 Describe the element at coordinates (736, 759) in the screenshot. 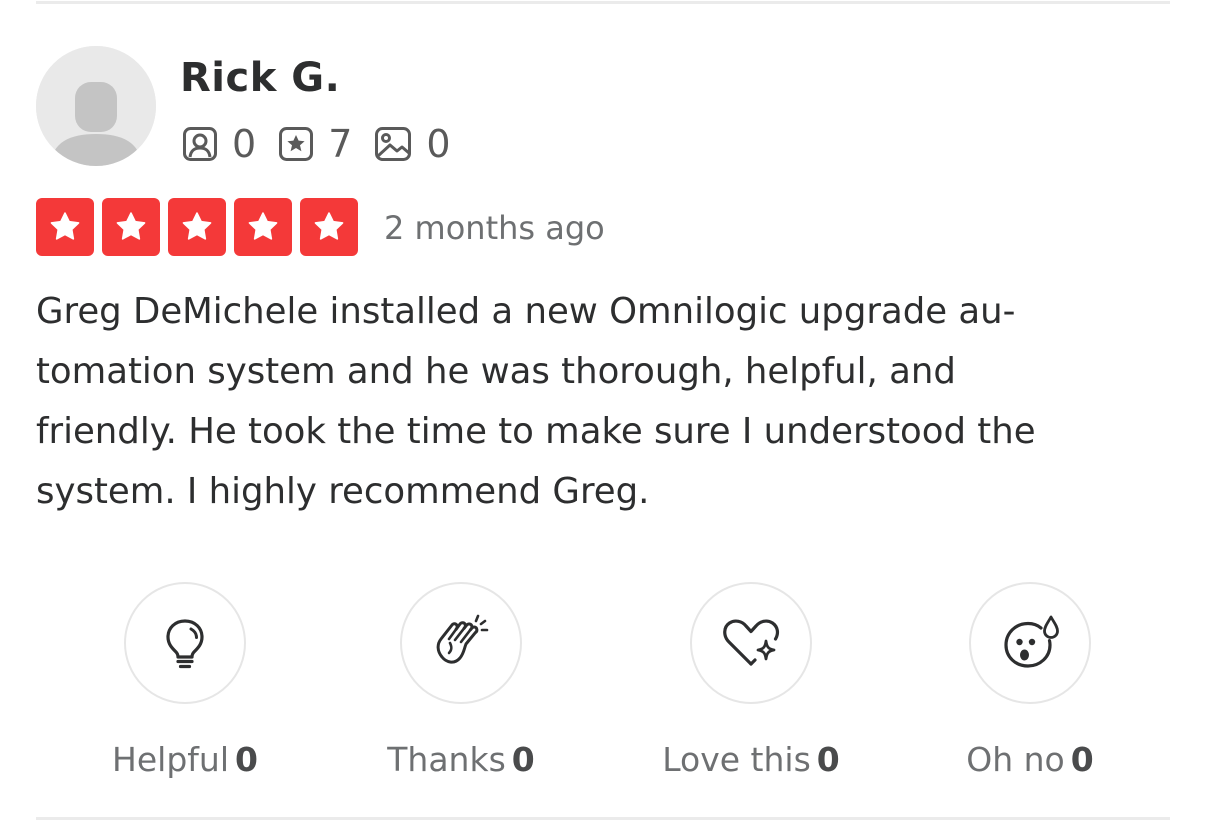

I see `love-this-label: Love this` at that location.